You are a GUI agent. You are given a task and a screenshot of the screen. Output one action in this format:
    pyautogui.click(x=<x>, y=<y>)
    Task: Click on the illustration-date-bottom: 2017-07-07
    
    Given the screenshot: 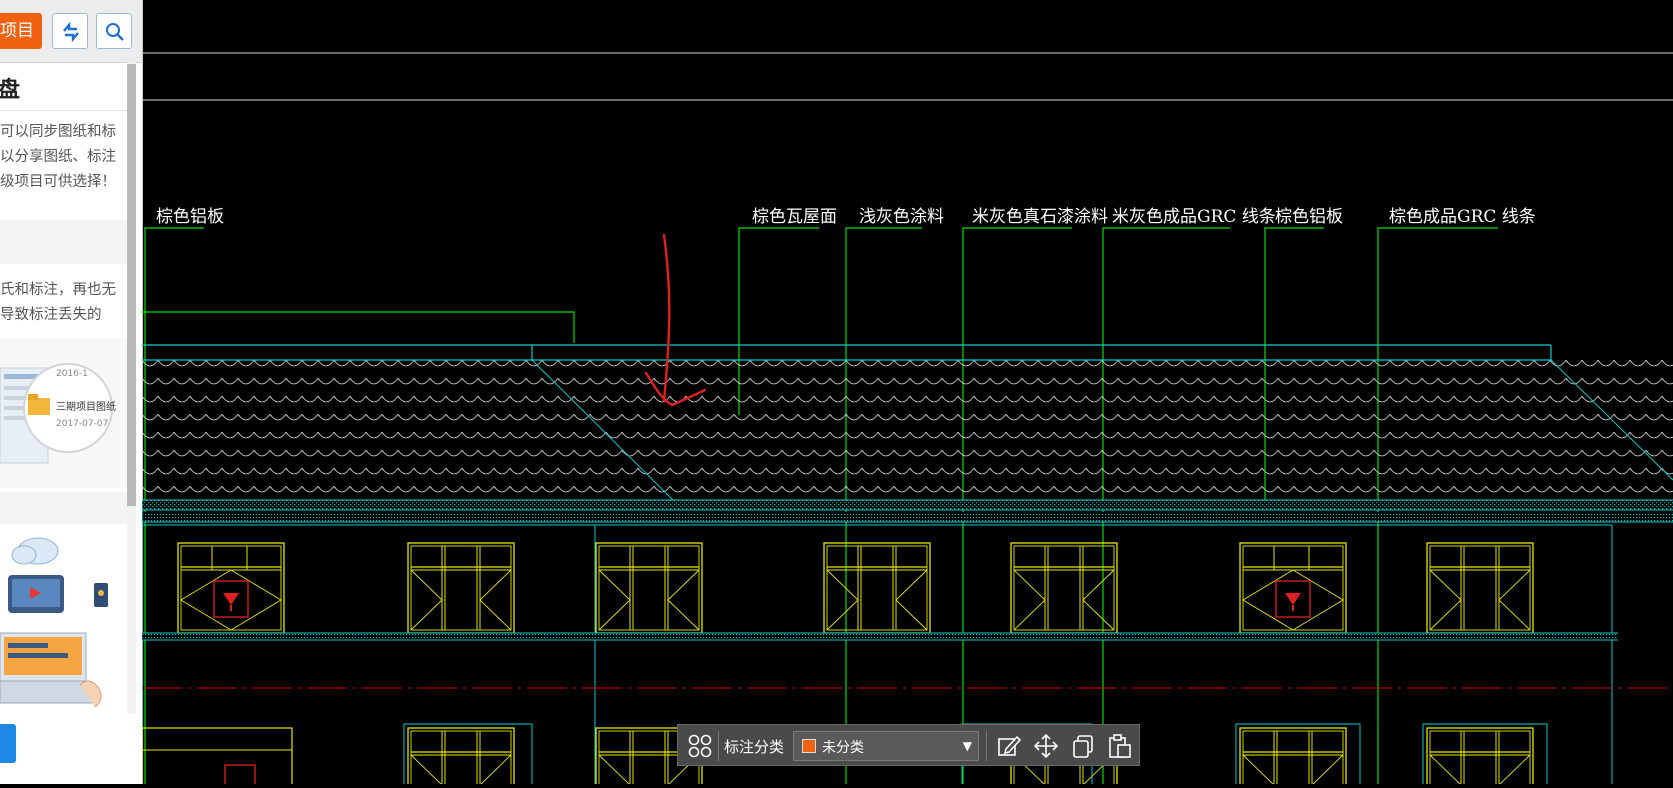 What is the action you would take?
    pyautogui.click(x=82, y=424)
    